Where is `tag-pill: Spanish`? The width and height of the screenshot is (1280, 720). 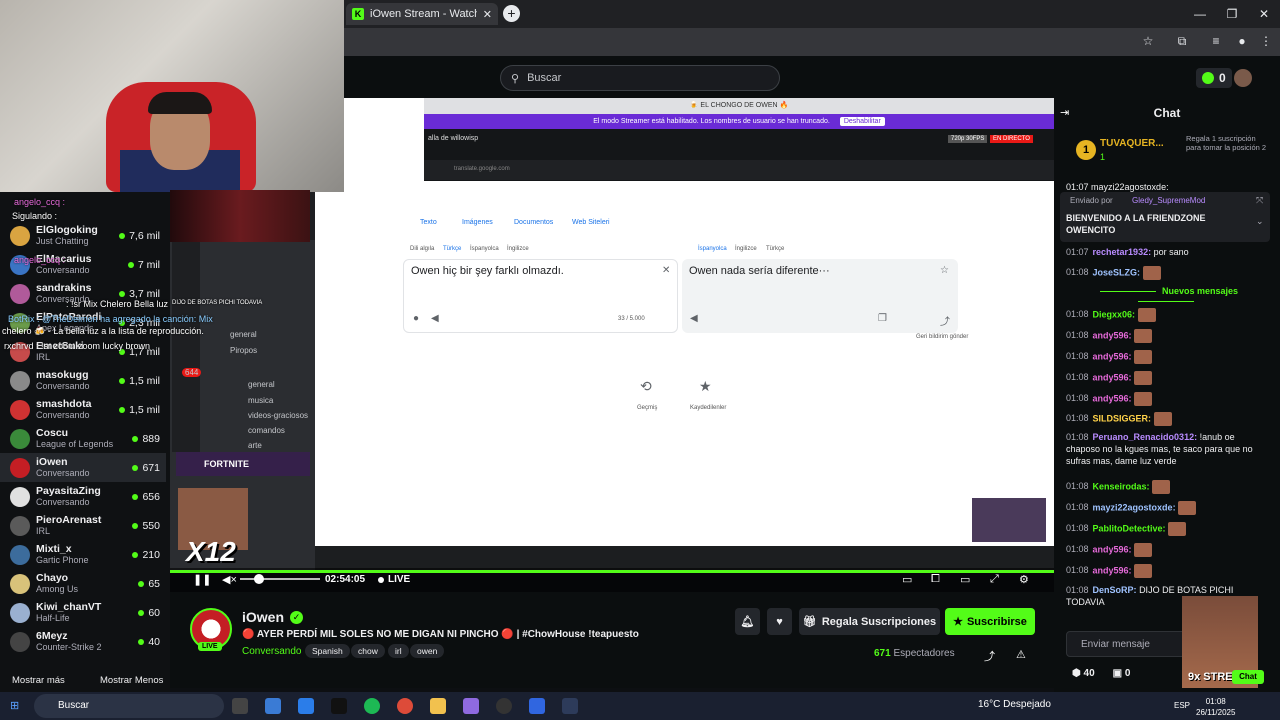
tag-pill: Spanish is located at coordinates (327, 651).